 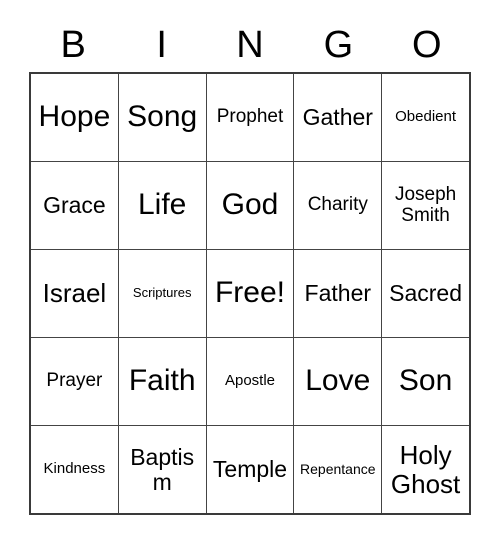 I want to click on bingo-cell-label: Charity, so click(x=337, y=205).